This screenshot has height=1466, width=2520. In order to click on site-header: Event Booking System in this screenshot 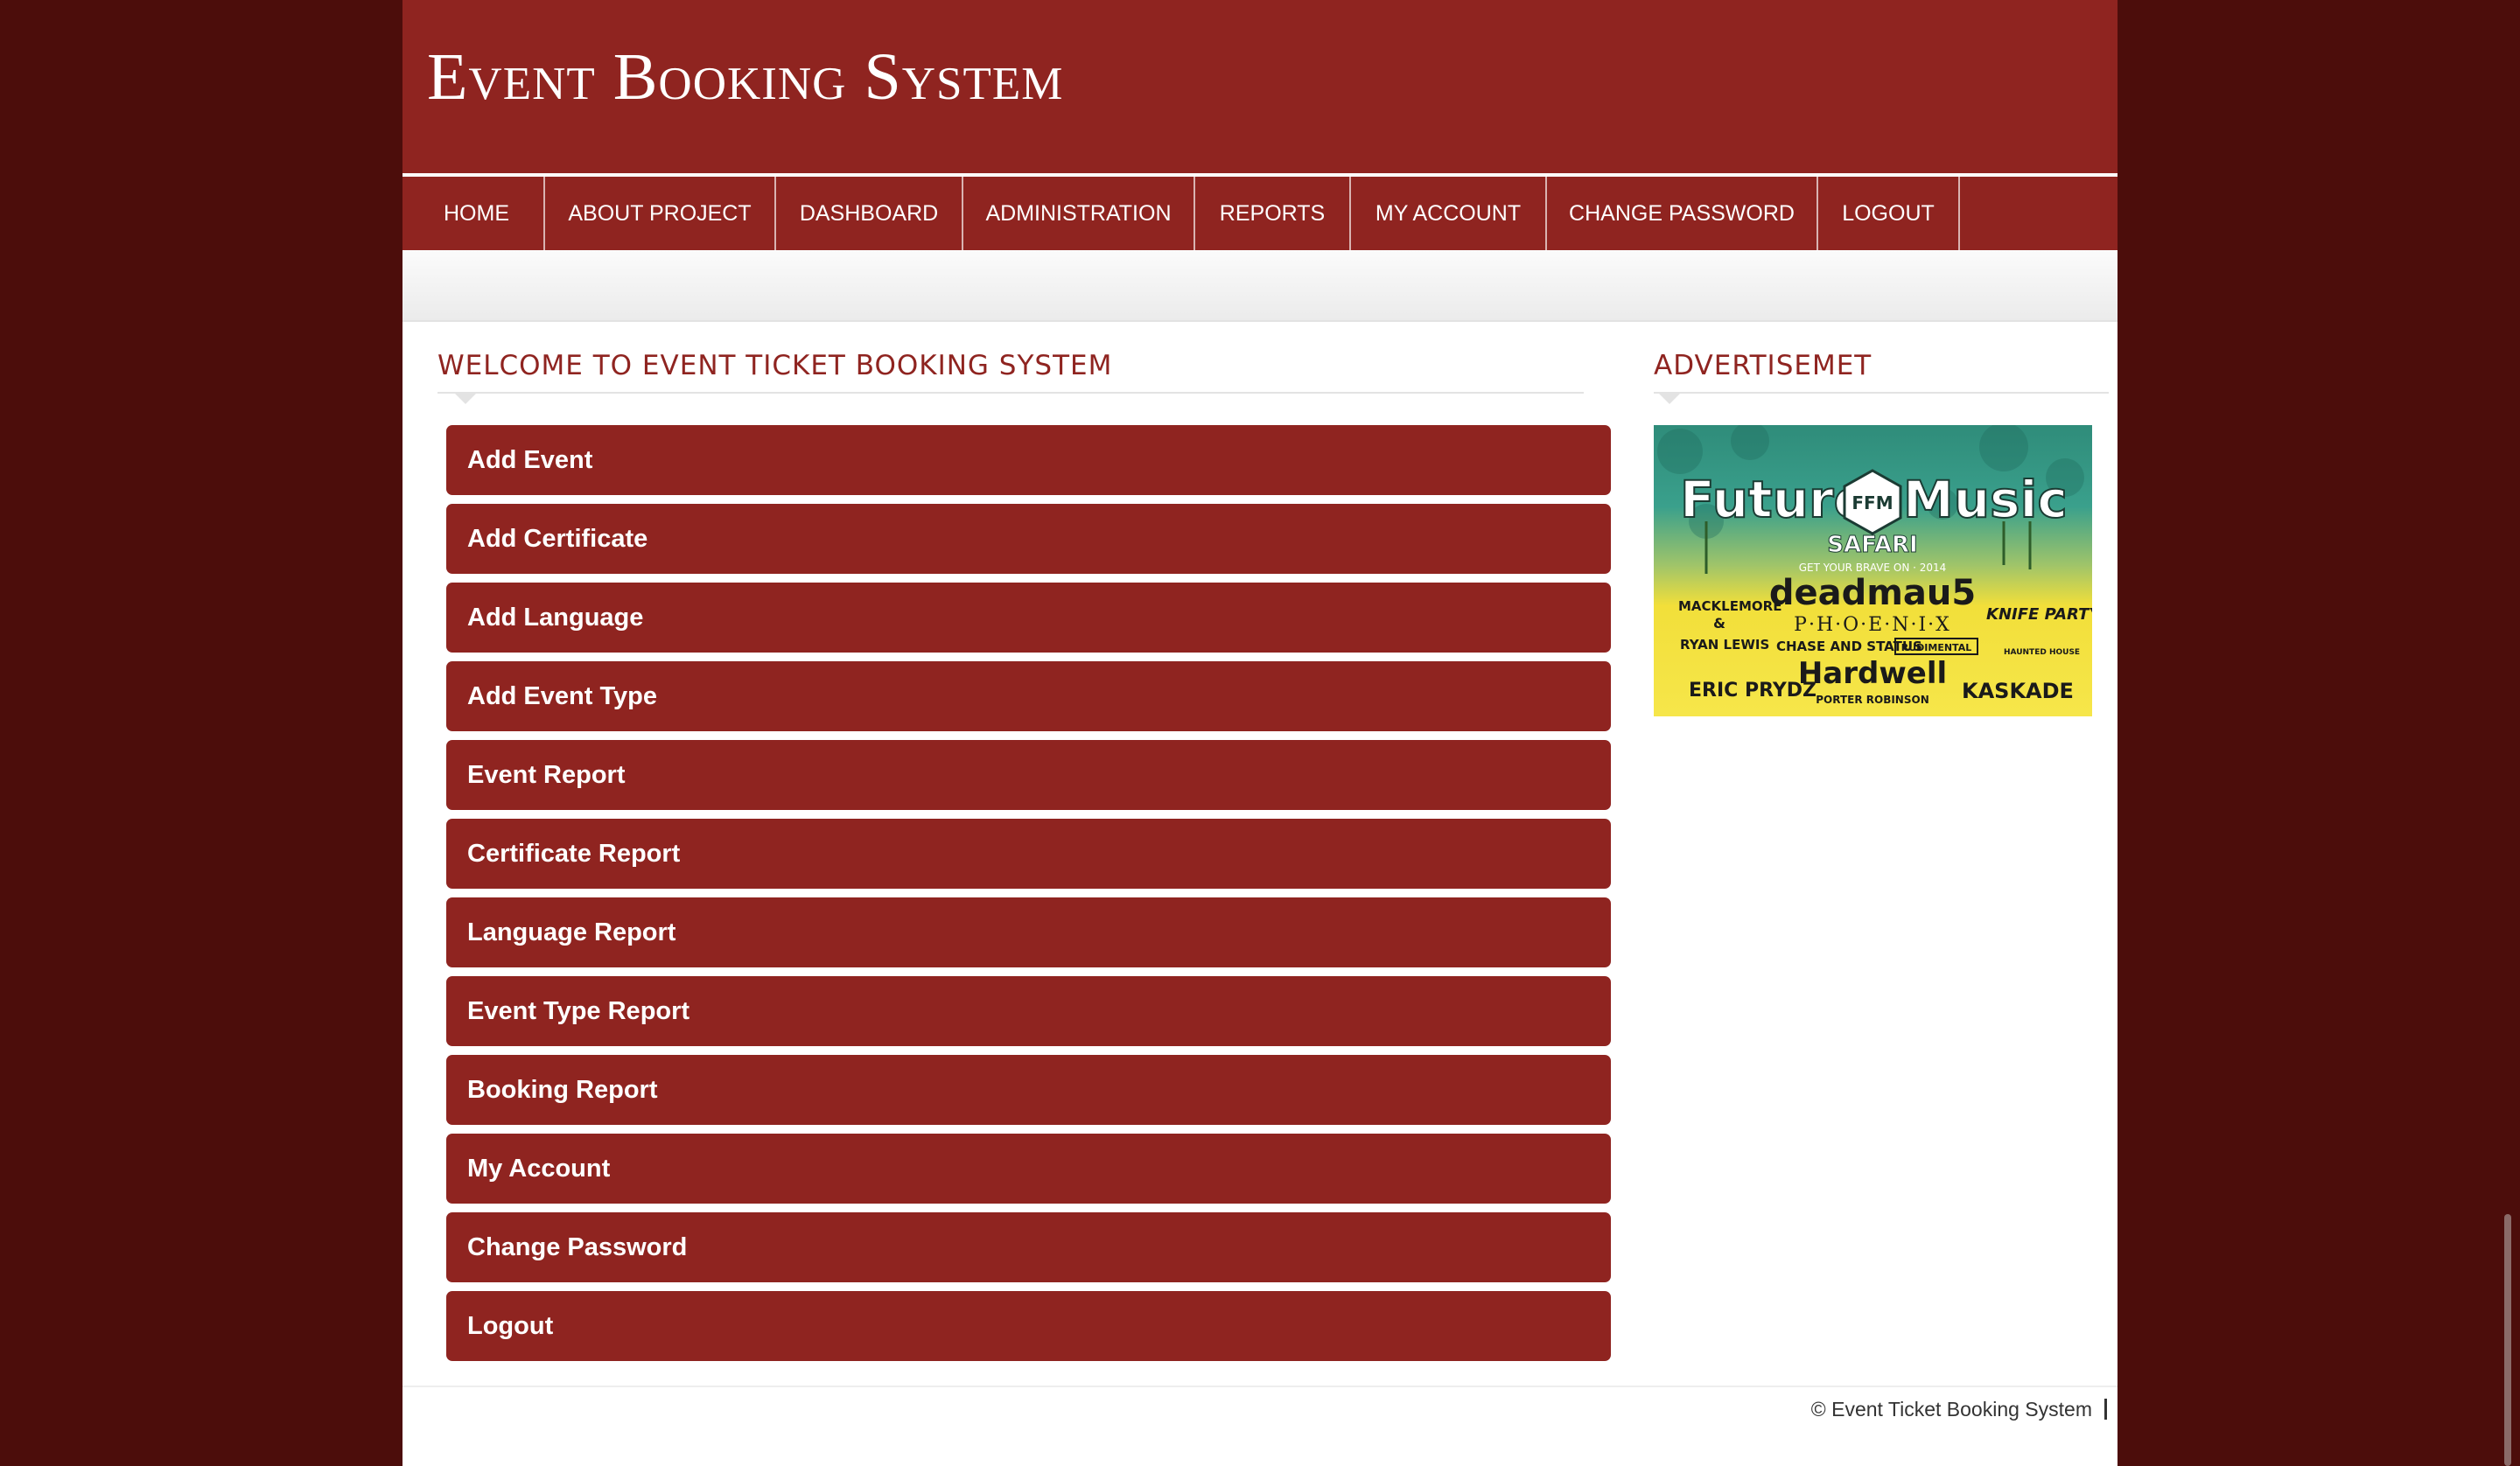, I will do `click(1260, 86)`.